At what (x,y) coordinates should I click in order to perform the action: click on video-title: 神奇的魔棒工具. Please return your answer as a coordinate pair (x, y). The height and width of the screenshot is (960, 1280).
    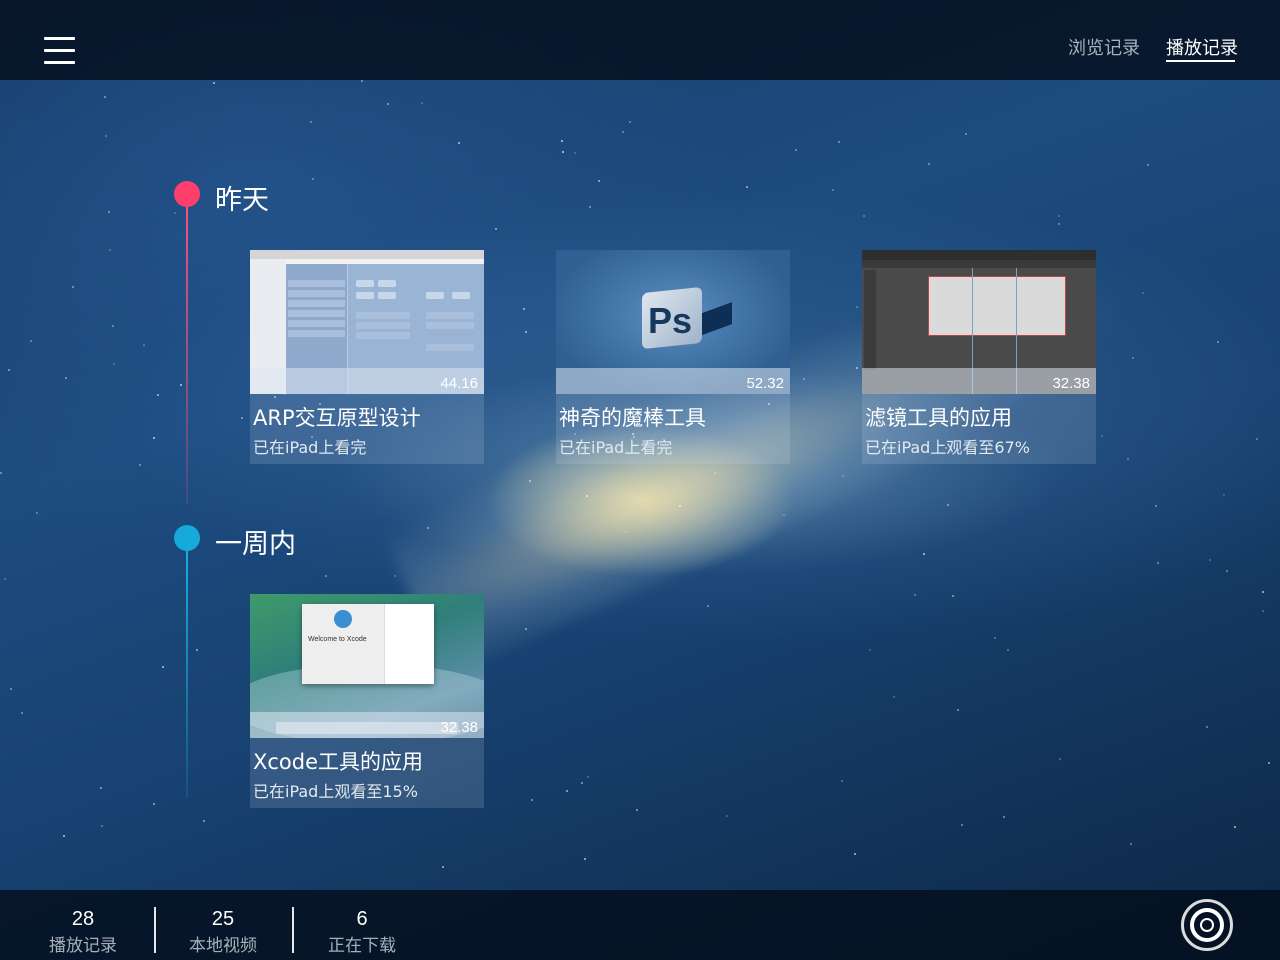
    Looking at the image, I should click on (632, 418).